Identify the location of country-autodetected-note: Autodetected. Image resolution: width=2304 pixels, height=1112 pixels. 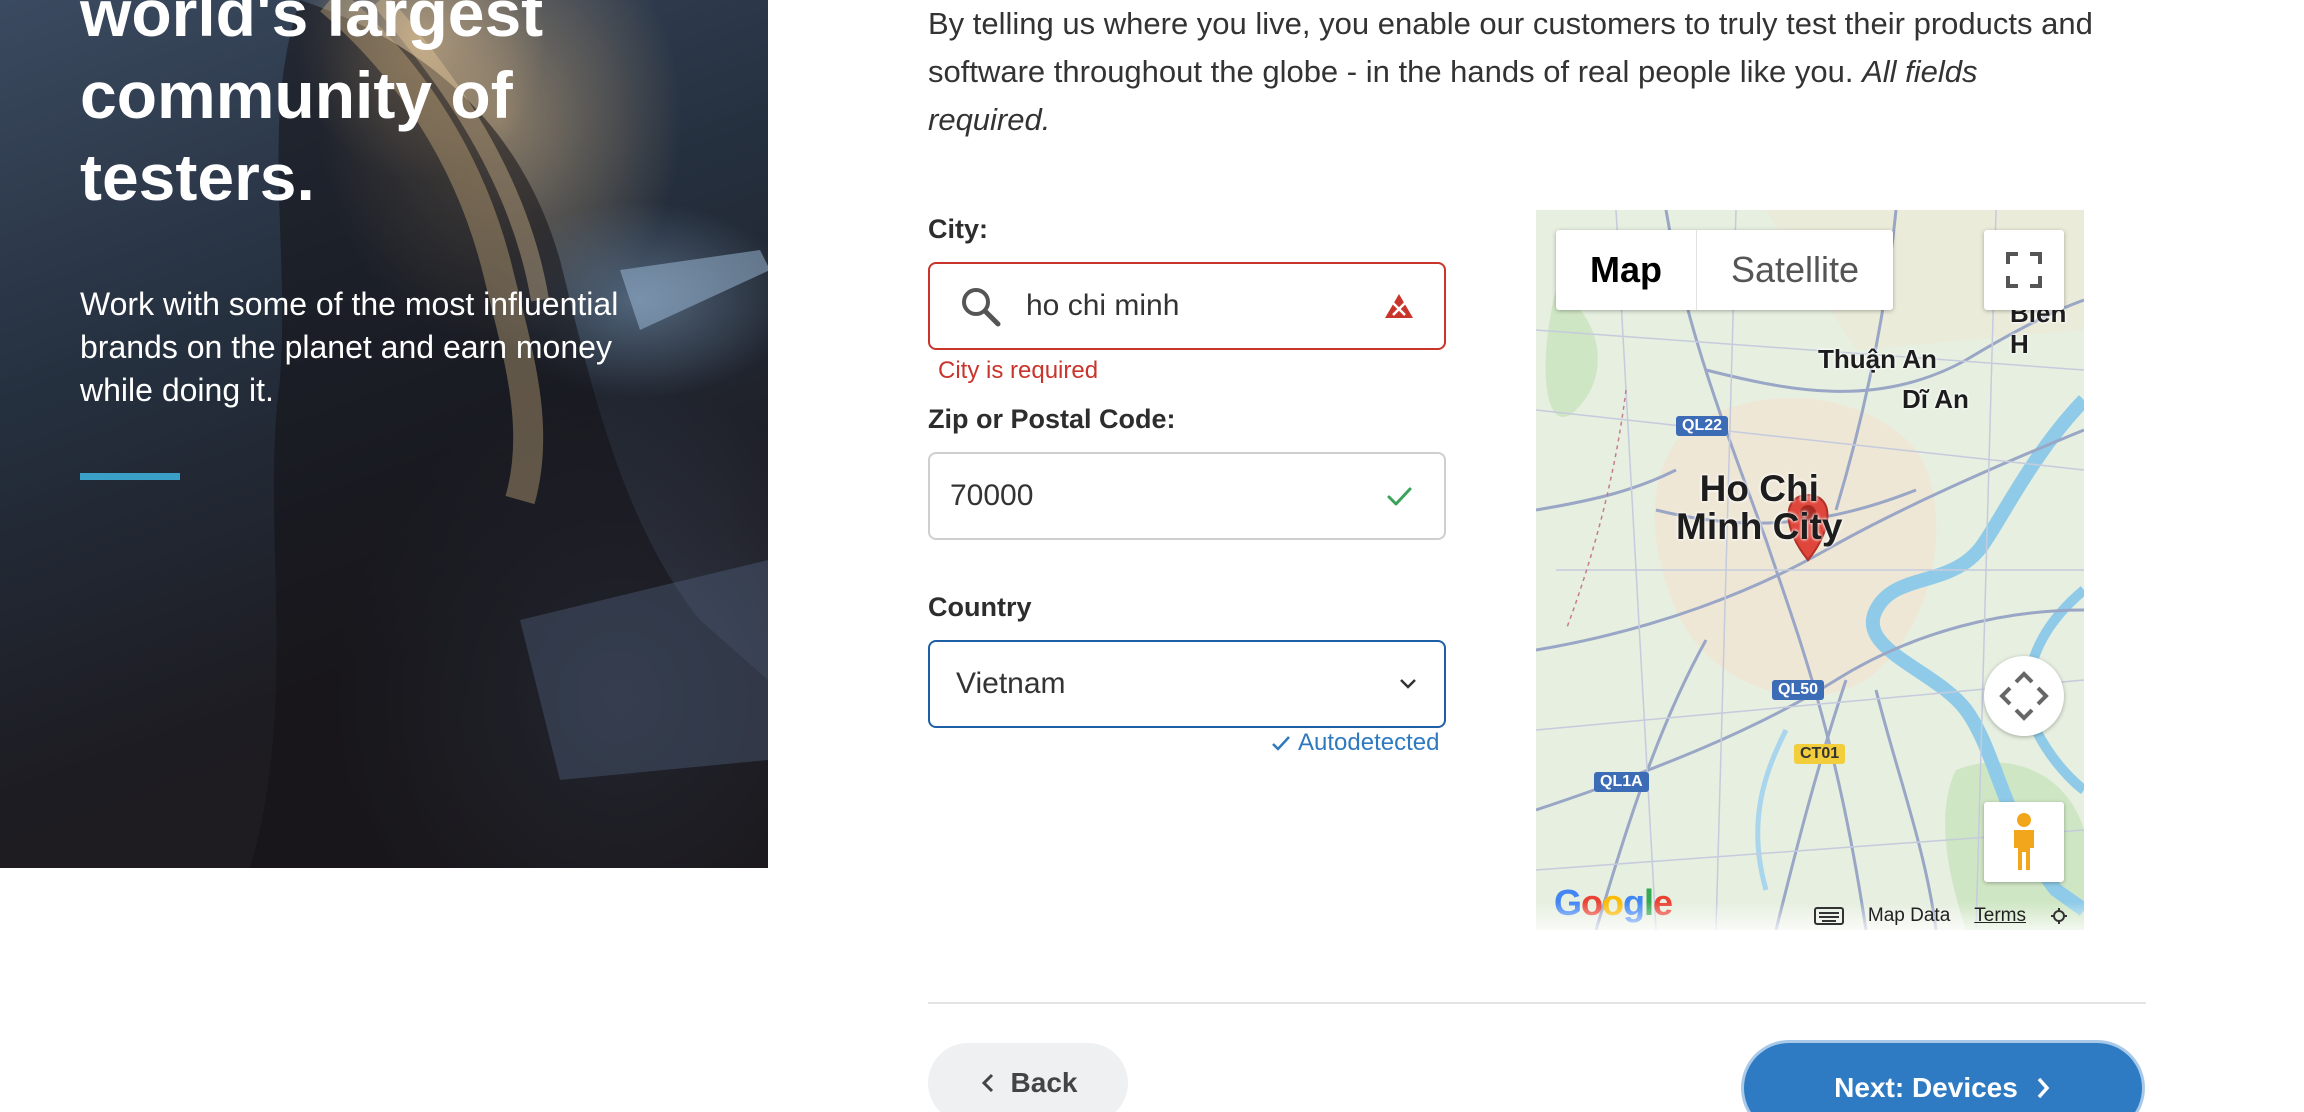
(1354, 743).